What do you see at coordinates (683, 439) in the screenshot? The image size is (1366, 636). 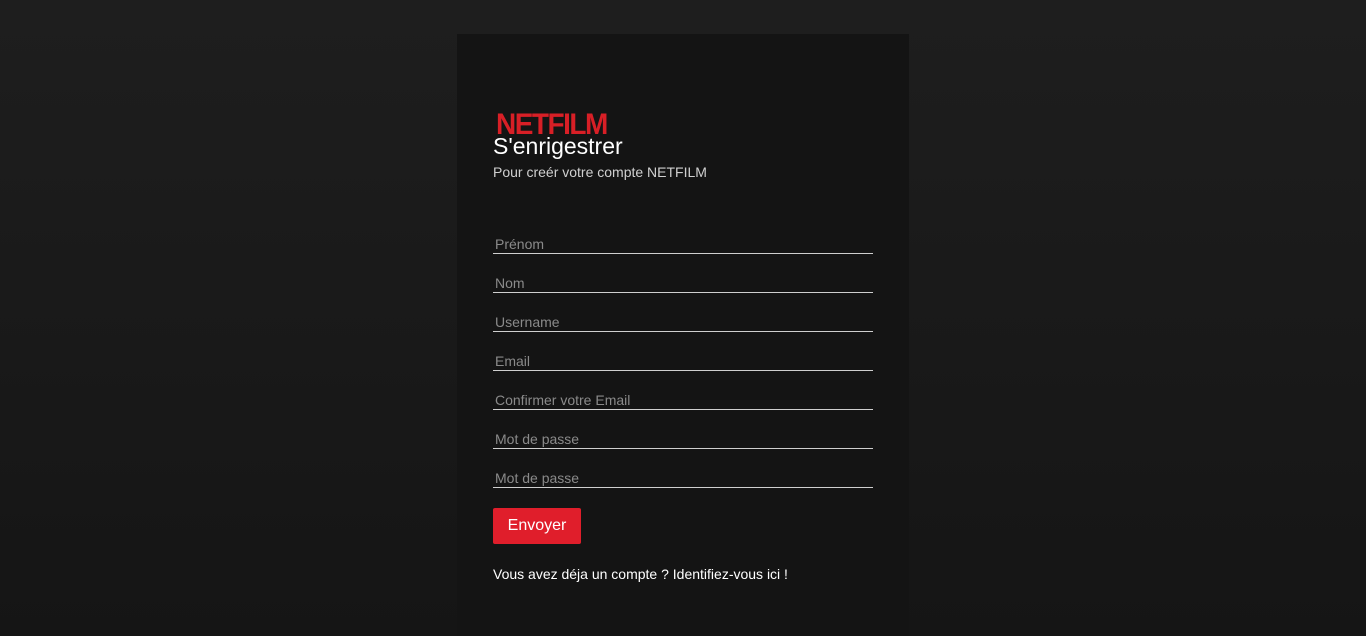 I see `password-input` at bounding box center [683, 439].